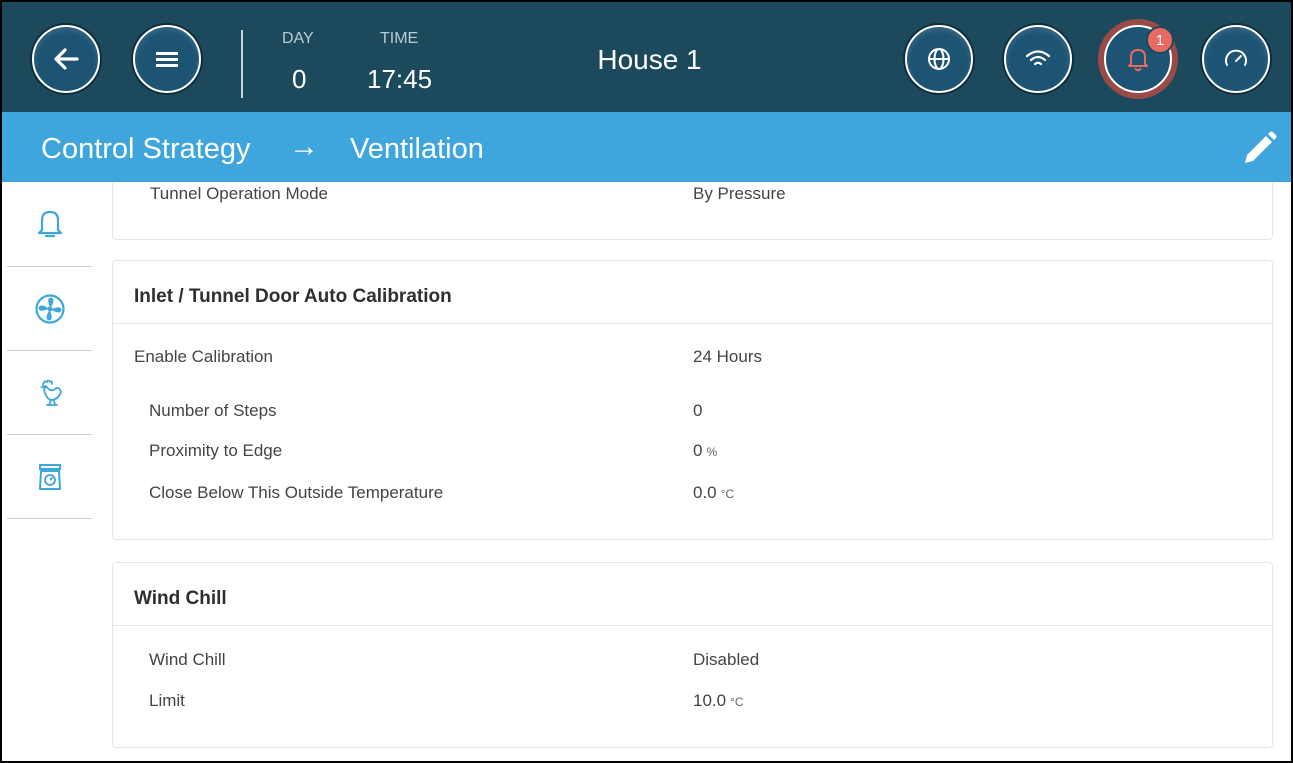 This screenshot has width=1293, height=763. What do you see at coordinates (705, 451) in the screenshot?
I see `proximity-to-edge-value: 0%` at bounding box center [705, 451].